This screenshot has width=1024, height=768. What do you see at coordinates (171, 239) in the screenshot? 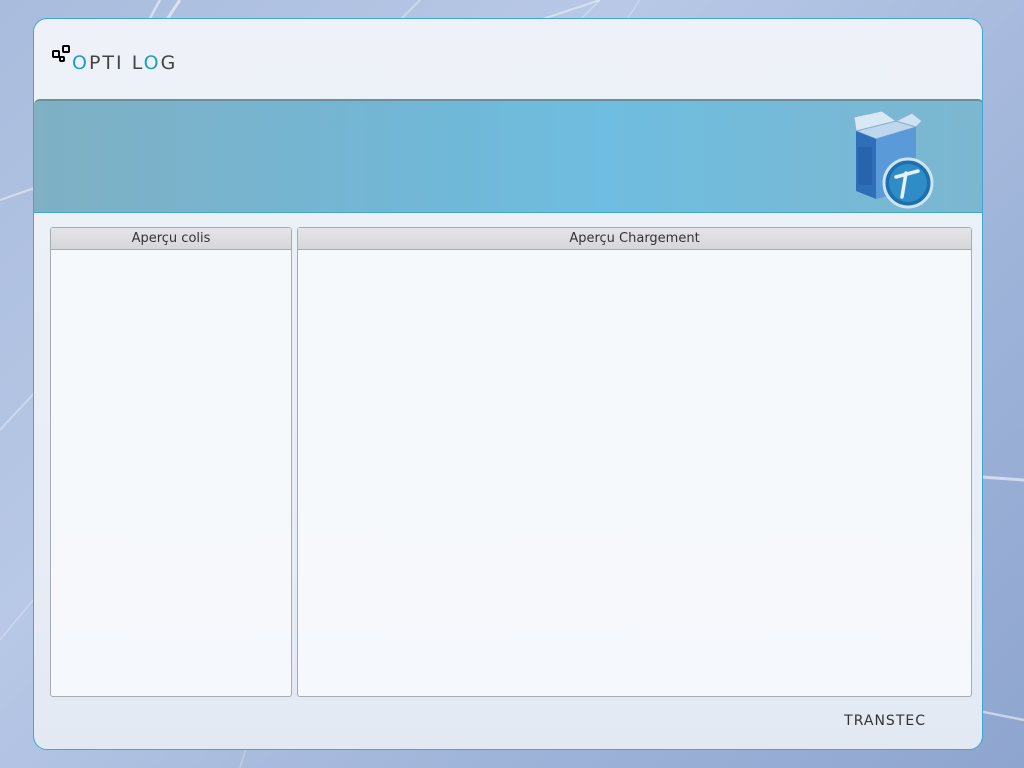
I see `package-preview-title: Aperçu colis` at bounding box center [171, 239].